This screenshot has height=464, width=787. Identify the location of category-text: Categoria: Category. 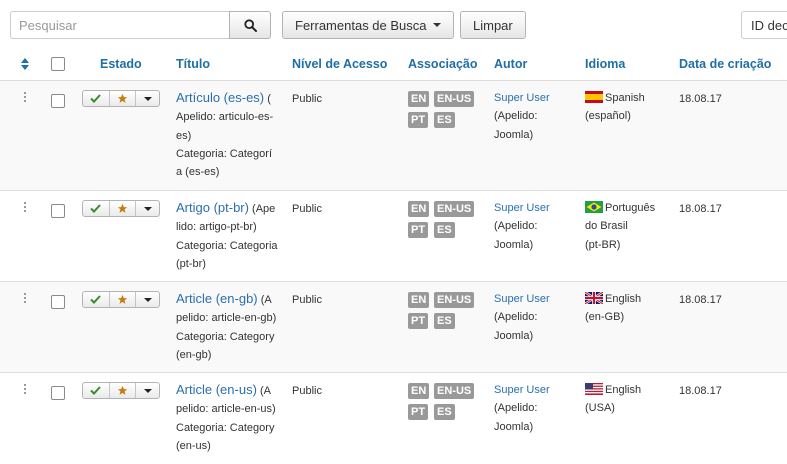
(225, 427).